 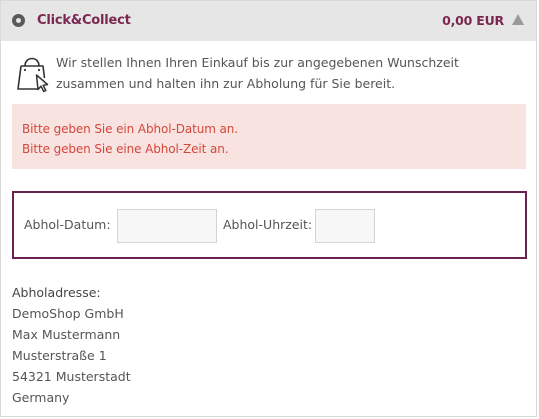 What do you see at coordinates (71, 376) in the screenshot?
I see `address-line-city: 54321 Musterstadt` at bounding box center [71, 376].